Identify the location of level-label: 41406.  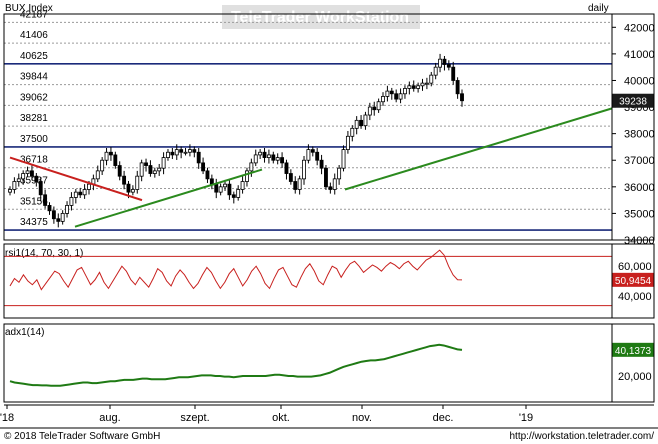
(34, 35).